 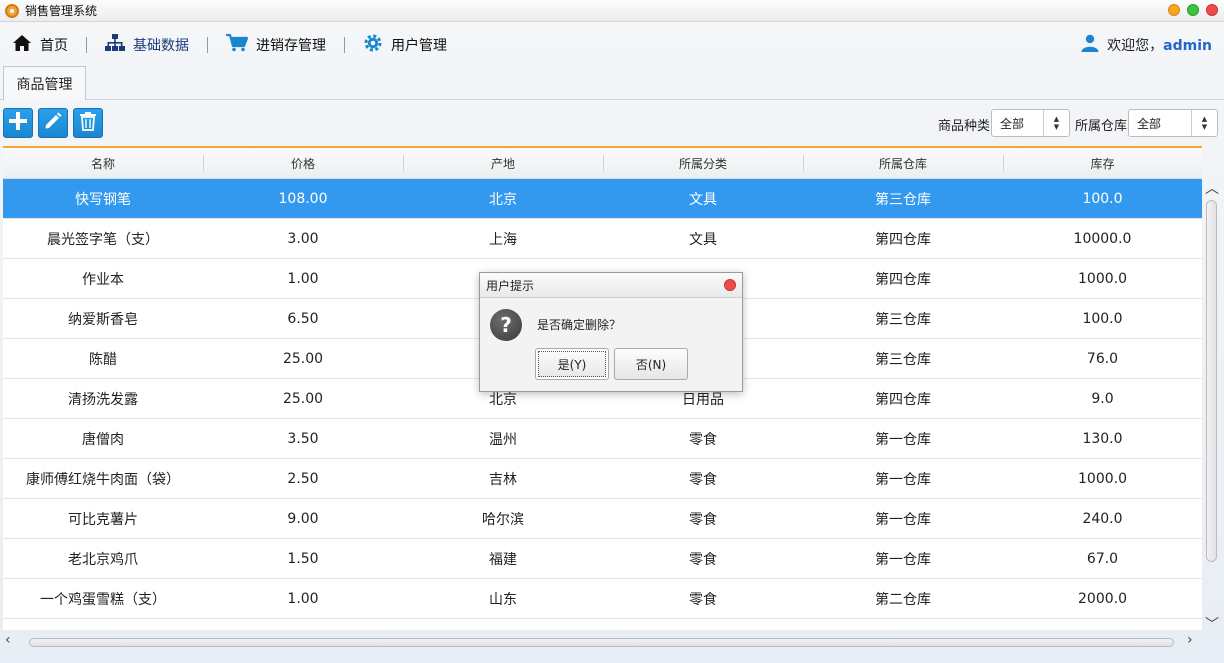 What do you see at coordinates (903, 163) in the screenshot?
I see `column-header: 所属仓库` at bounding box center [903, 163].